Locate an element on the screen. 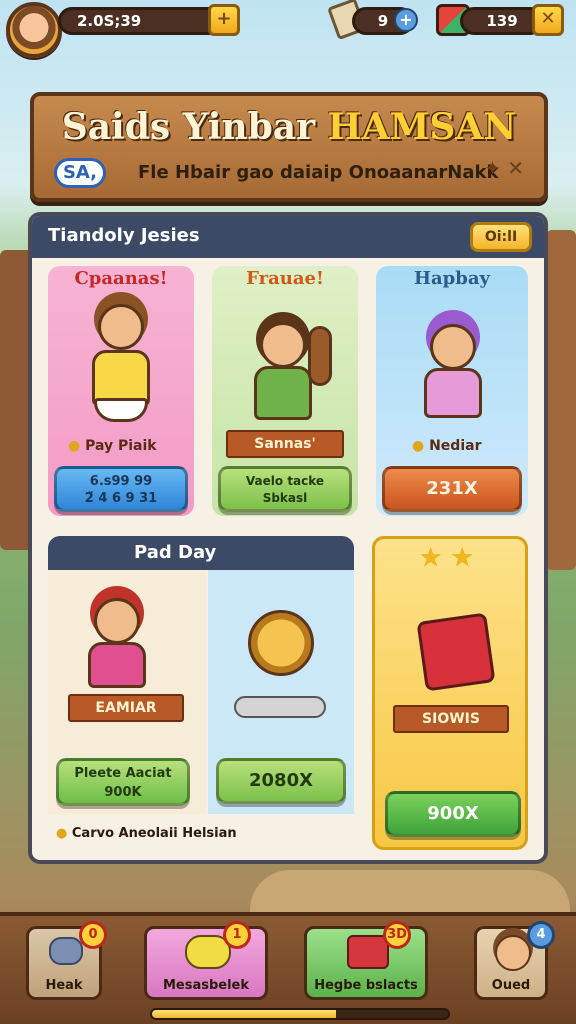 This screenshot has height=1024, width=576. pad-day-button-price: 900K is located at coordinates (123, 792).